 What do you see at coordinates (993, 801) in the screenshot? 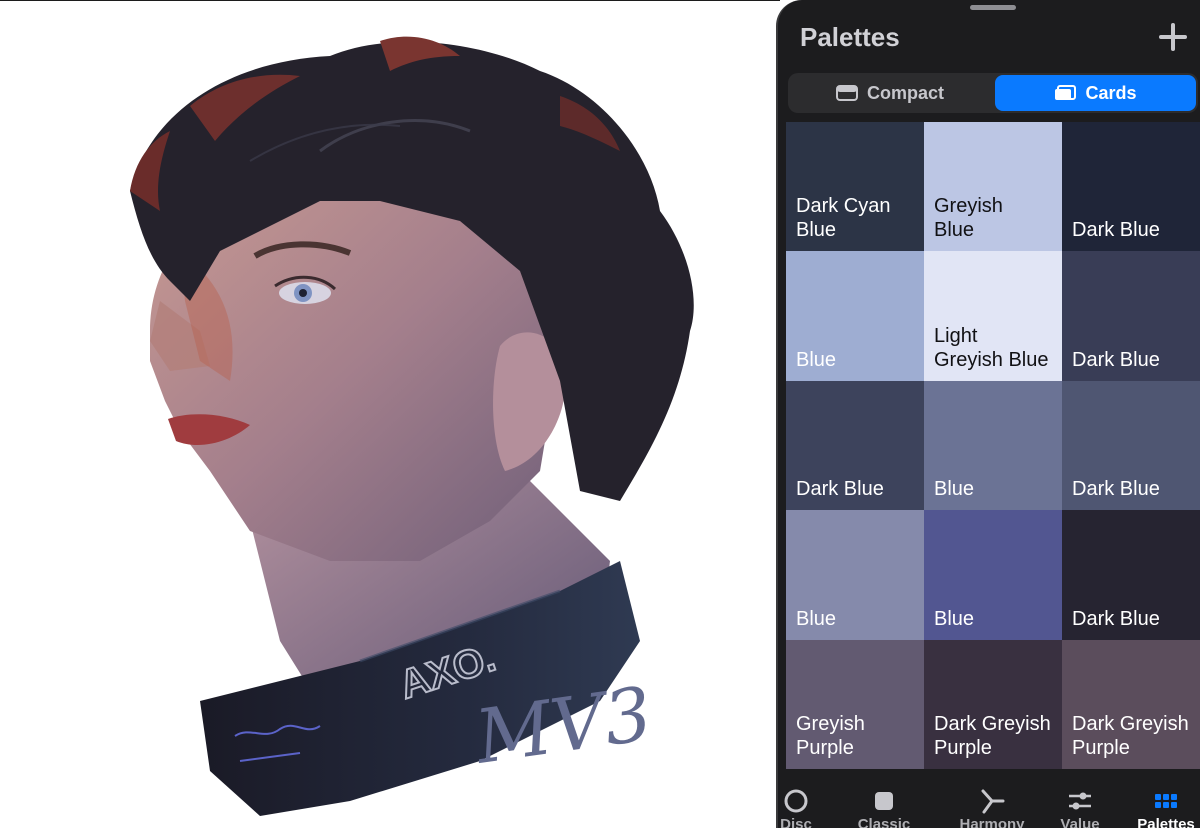
I see `harmony-icon` at bounding box center [993, 801].